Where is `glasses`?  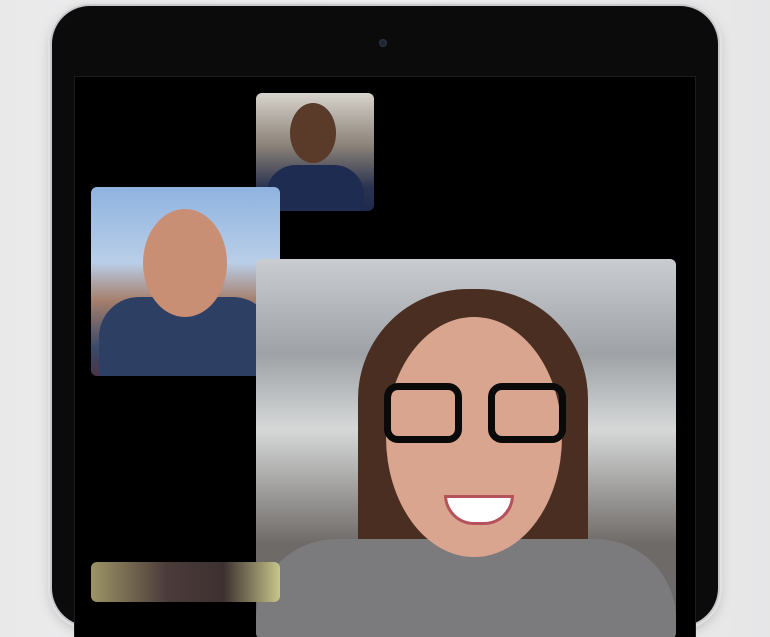
glasses is located at coordinates (479, 414).